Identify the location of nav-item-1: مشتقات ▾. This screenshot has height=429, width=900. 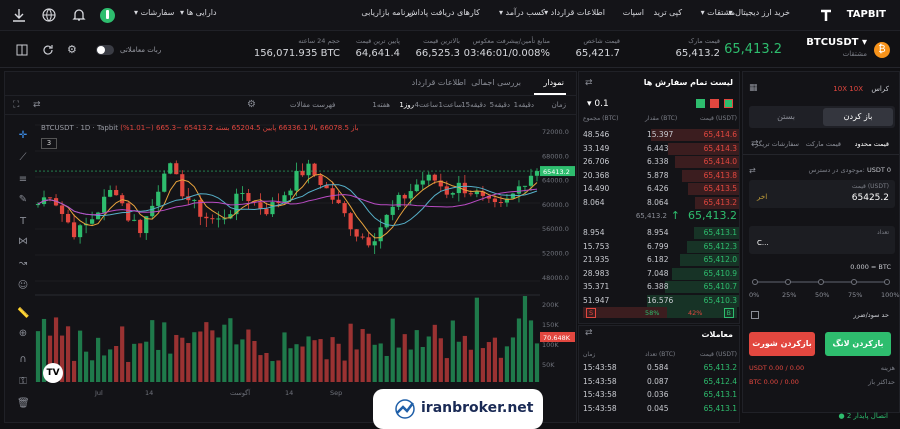
(718, 12).